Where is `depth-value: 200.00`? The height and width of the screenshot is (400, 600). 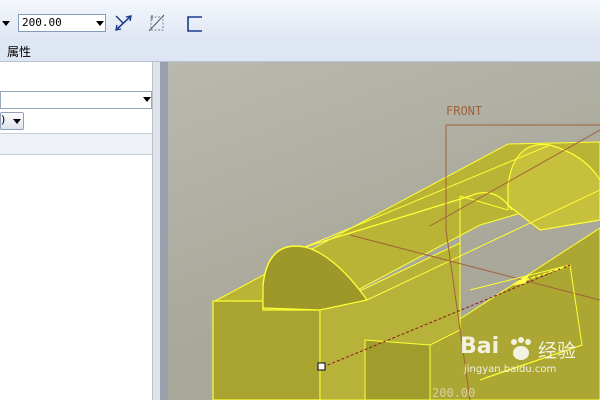
depth-value: 200.00 is located at coordinates (42, 22).